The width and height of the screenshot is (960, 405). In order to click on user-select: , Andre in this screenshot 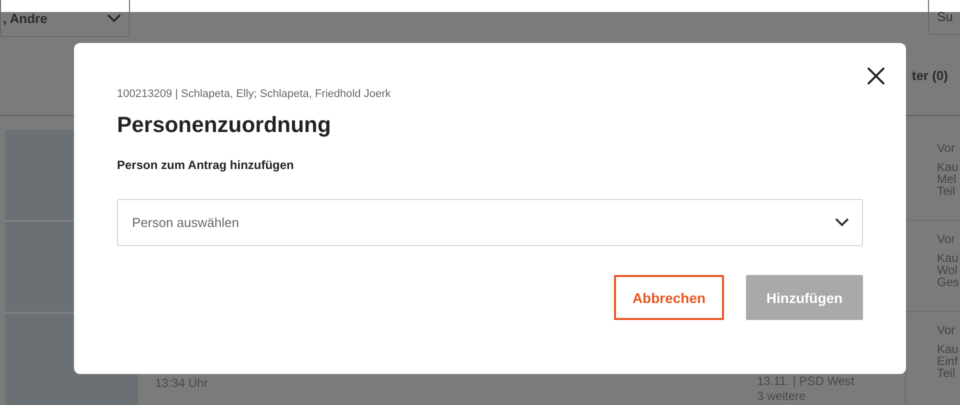, I will do `click(65, 18)`.